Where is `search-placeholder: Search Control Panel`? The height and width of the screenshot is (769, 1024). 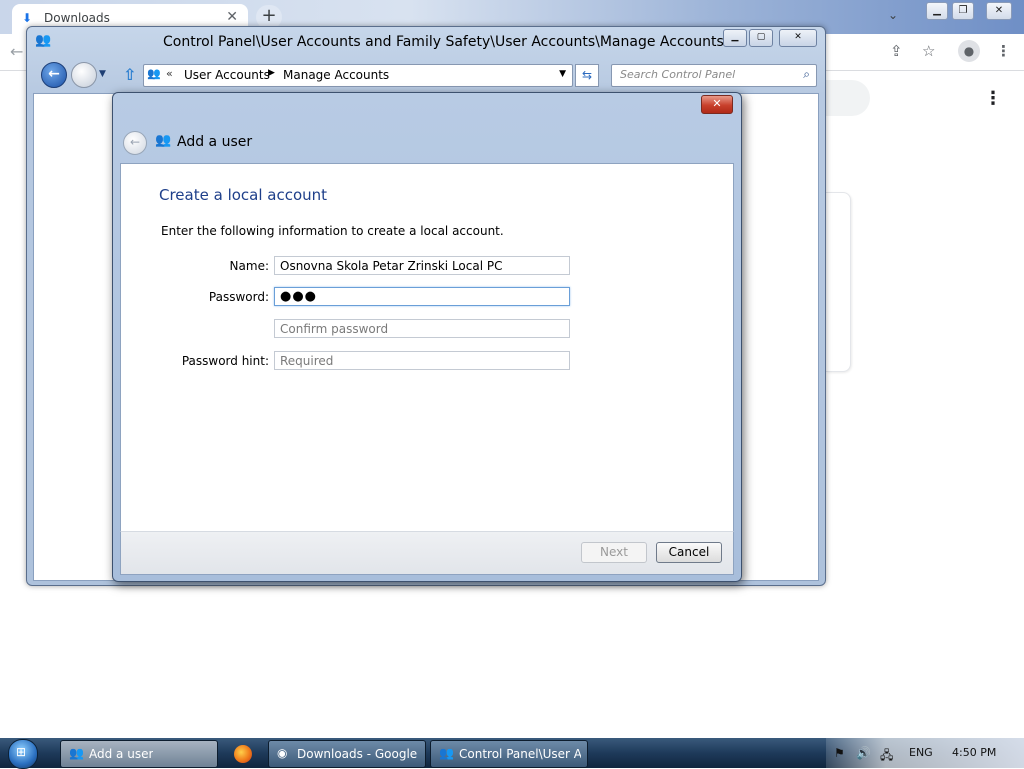
search-placeholder: Search Control Panel is located at coordinates (678, 74).